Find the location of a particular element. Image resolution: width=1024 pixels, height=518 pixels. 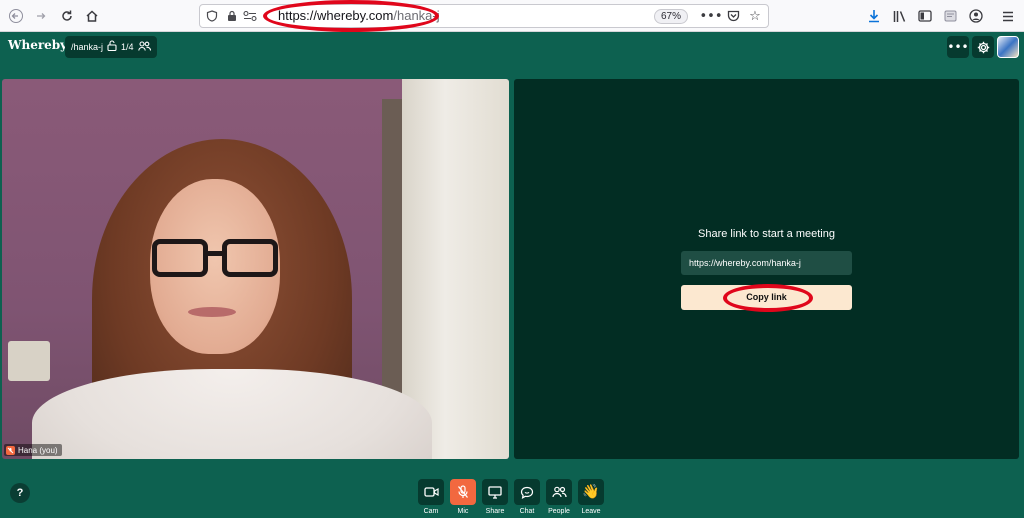

people-control: People is located at coordinates (559, 497).